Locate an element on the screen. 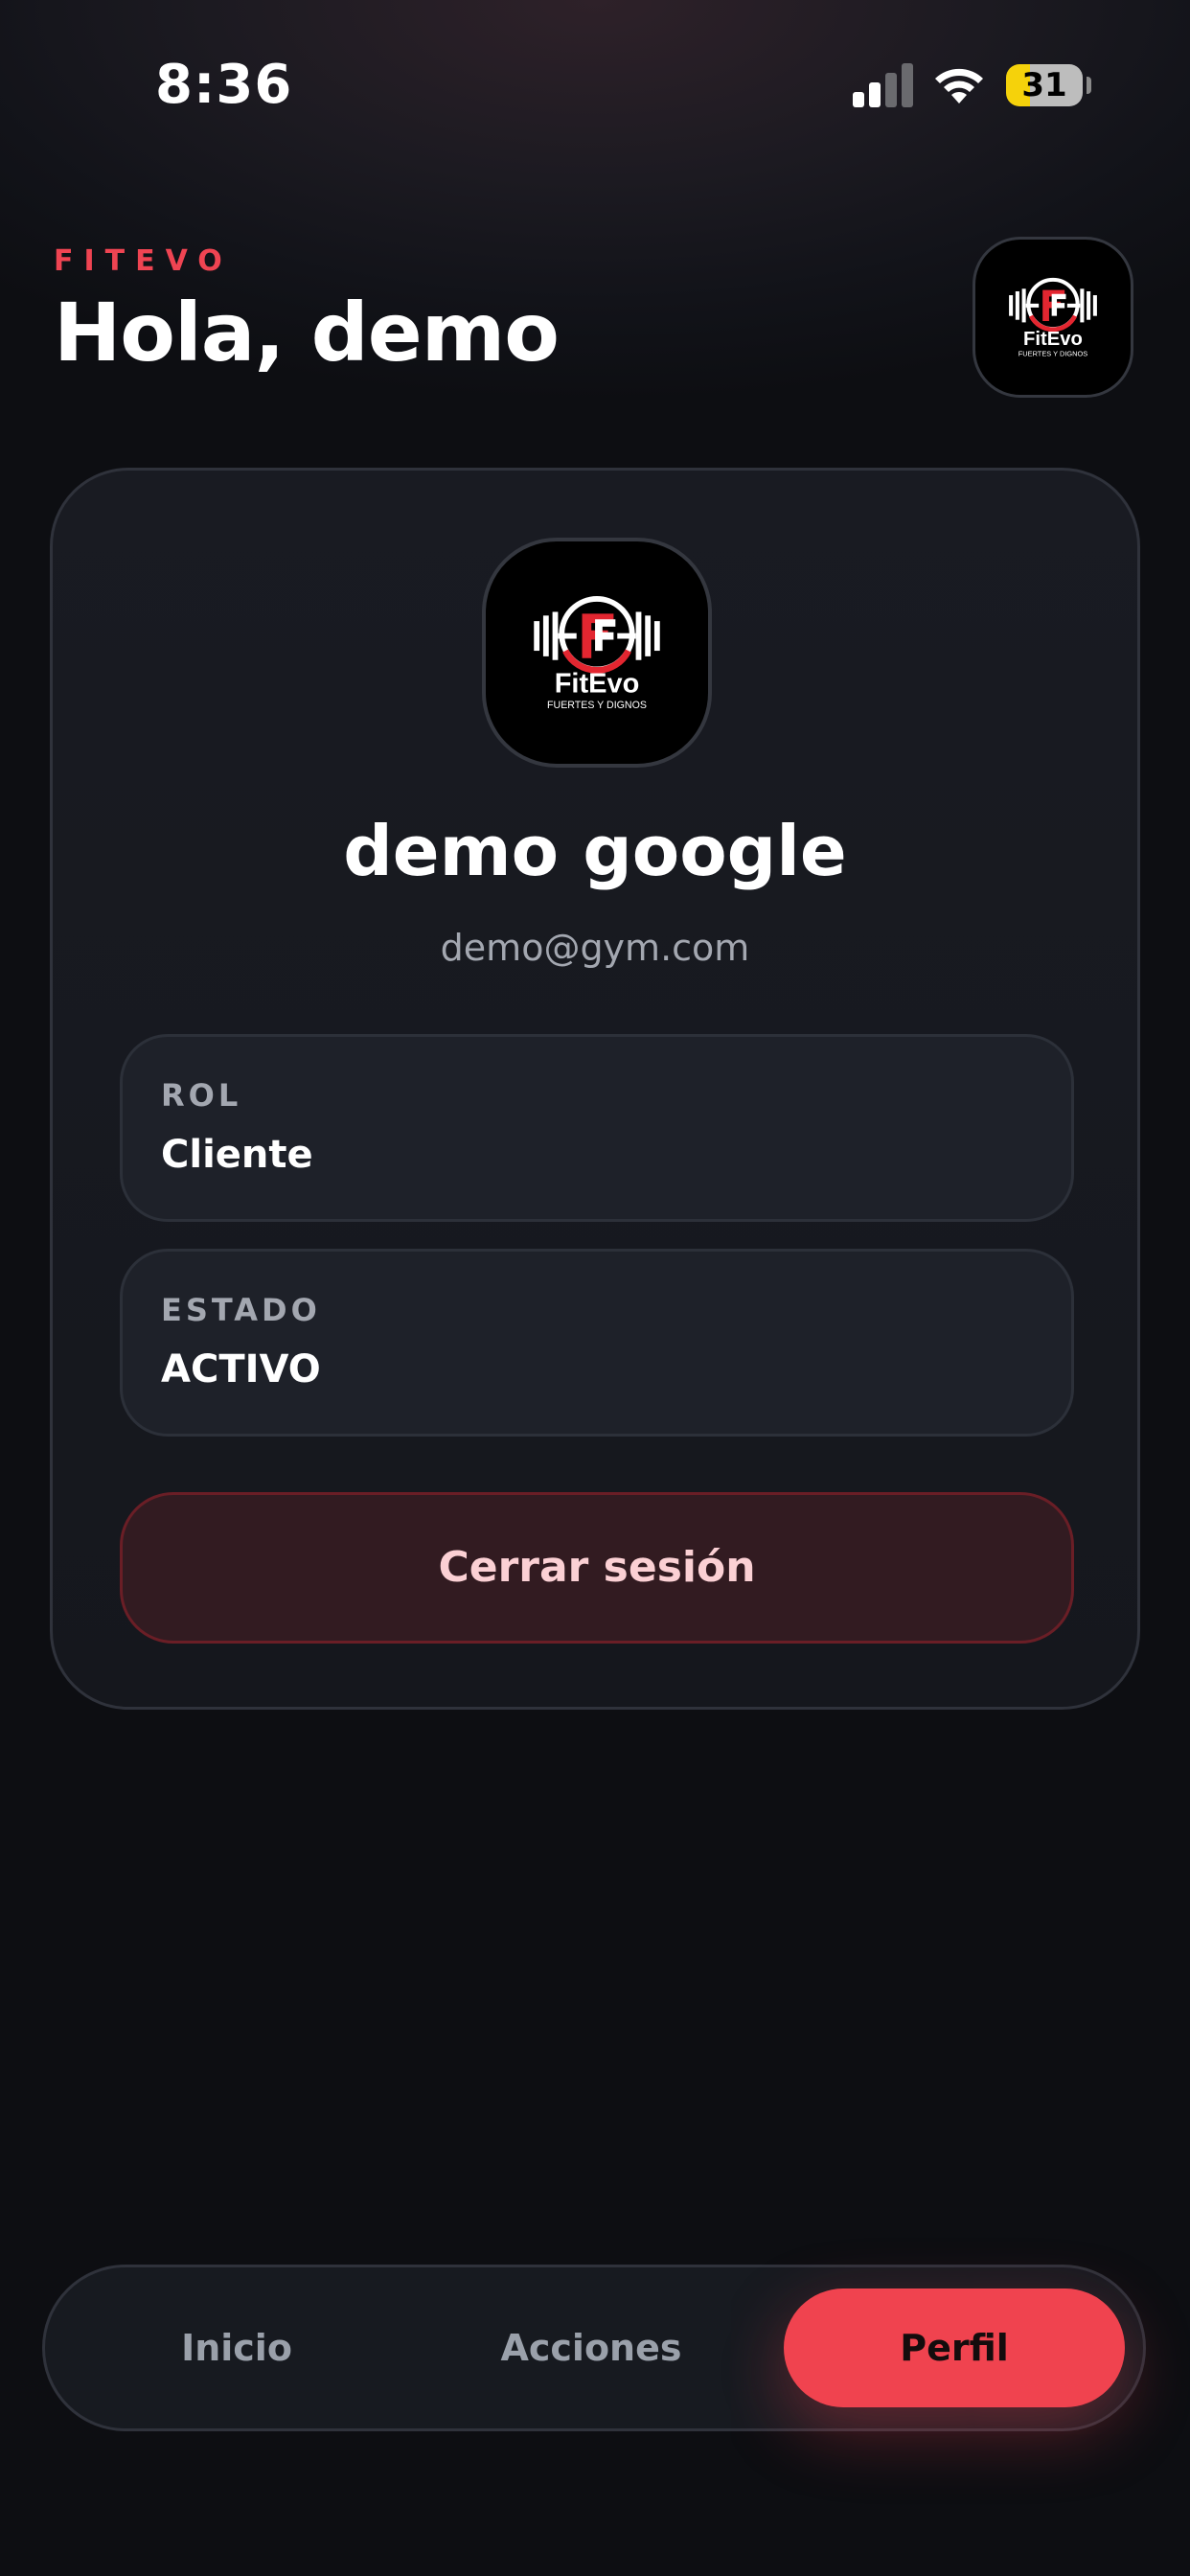  wifi-icon is located at coordinates (959, 83).